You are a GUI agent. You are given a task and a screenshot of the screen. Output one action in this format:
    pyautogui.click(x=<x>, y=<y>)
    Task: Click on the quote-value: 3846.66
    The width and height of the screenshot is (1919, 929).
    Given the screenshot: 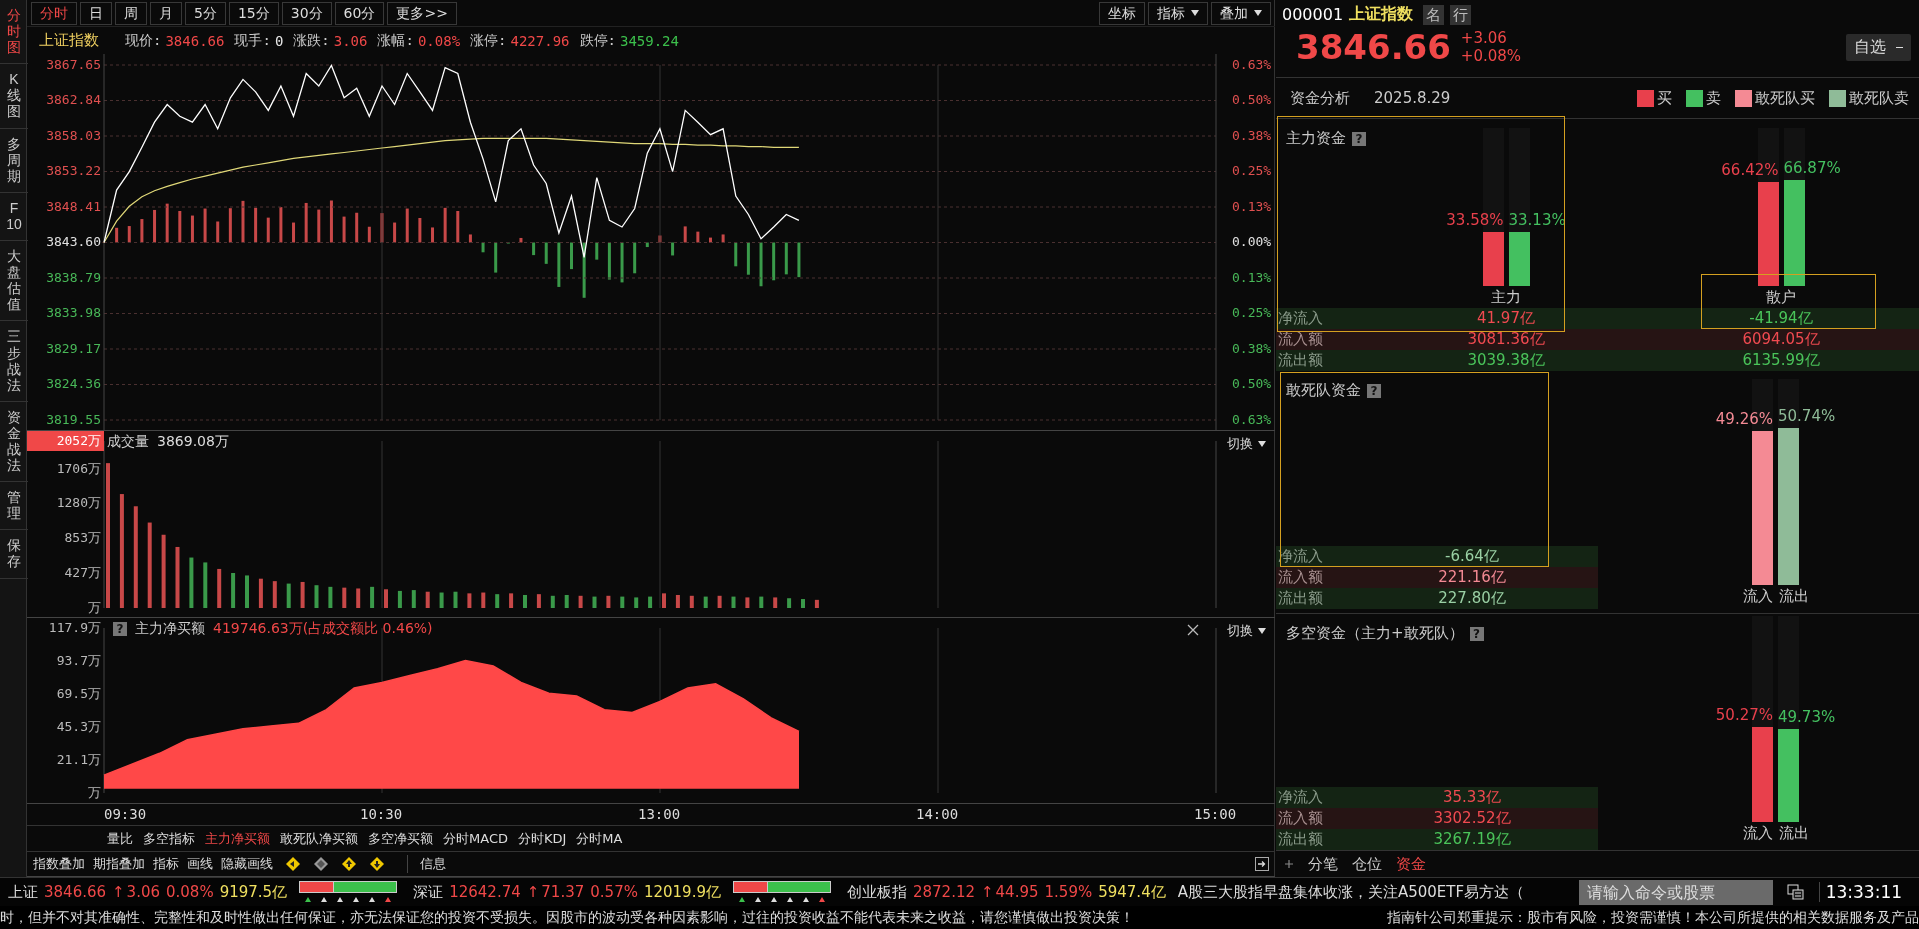 What is the action you would take?
    pyautogui.click(x=195, y=40)
    